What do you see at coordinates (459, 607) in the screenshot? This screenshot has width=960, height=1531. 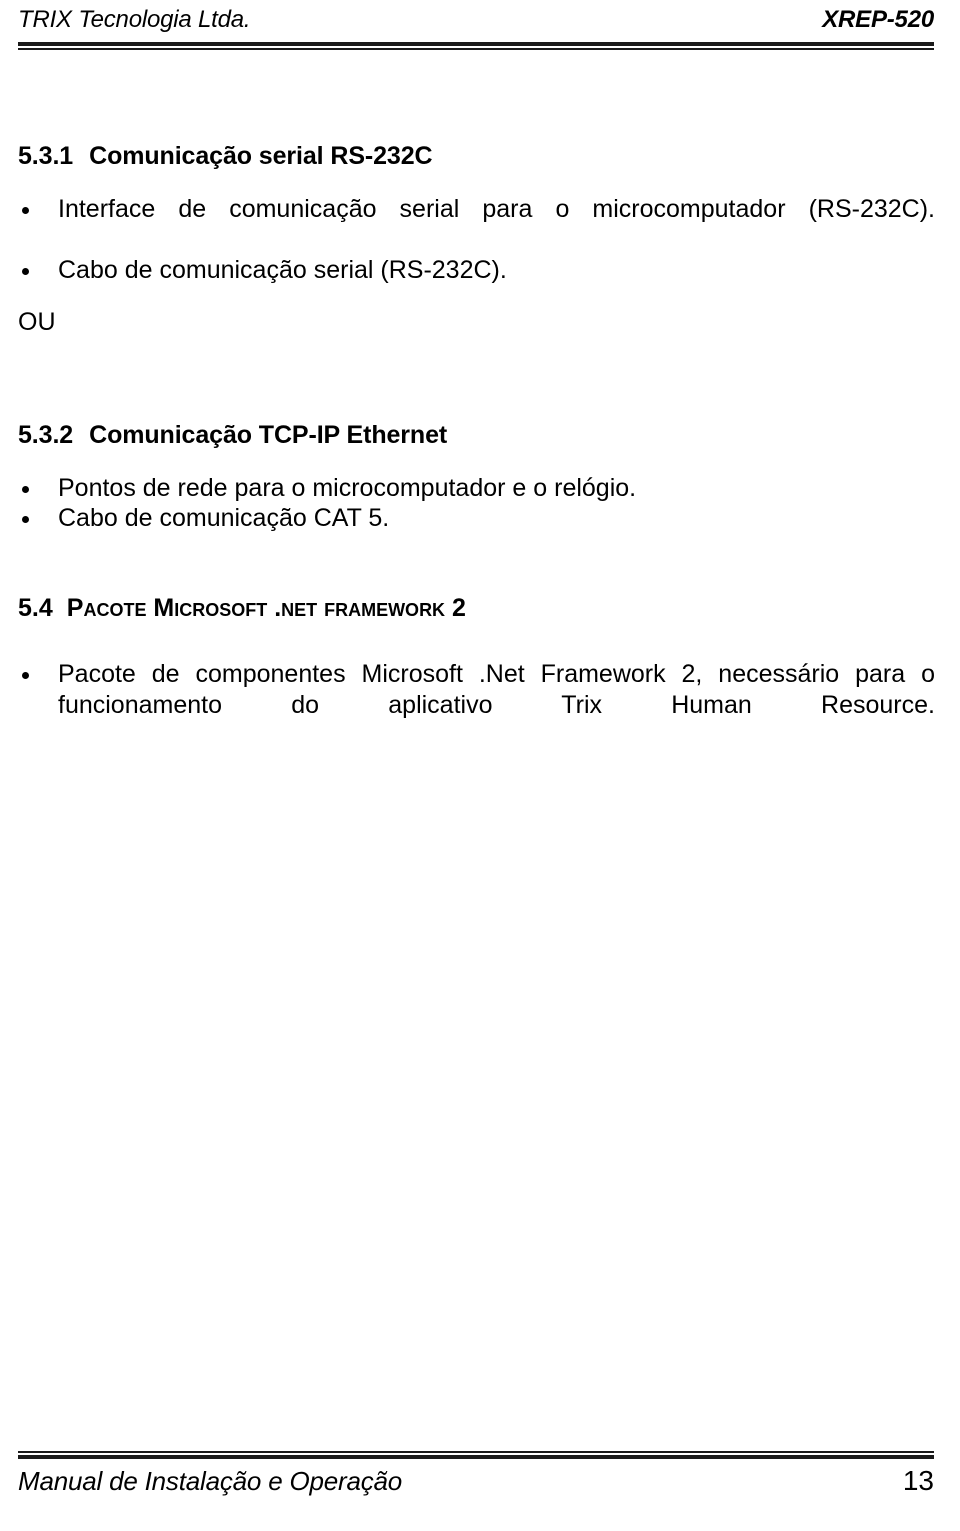 I see `section-title-54-version: 2` at bounding box center [459, 607].